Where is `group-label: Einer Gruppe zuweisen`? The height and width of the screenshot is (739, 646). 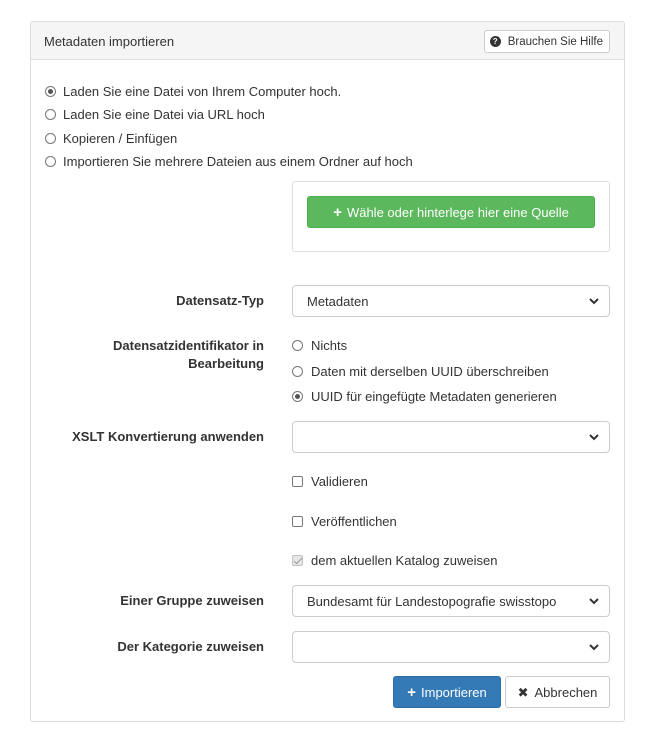
group-label: Einer Gruppe zuweisen is located at coordinates (192, 600).